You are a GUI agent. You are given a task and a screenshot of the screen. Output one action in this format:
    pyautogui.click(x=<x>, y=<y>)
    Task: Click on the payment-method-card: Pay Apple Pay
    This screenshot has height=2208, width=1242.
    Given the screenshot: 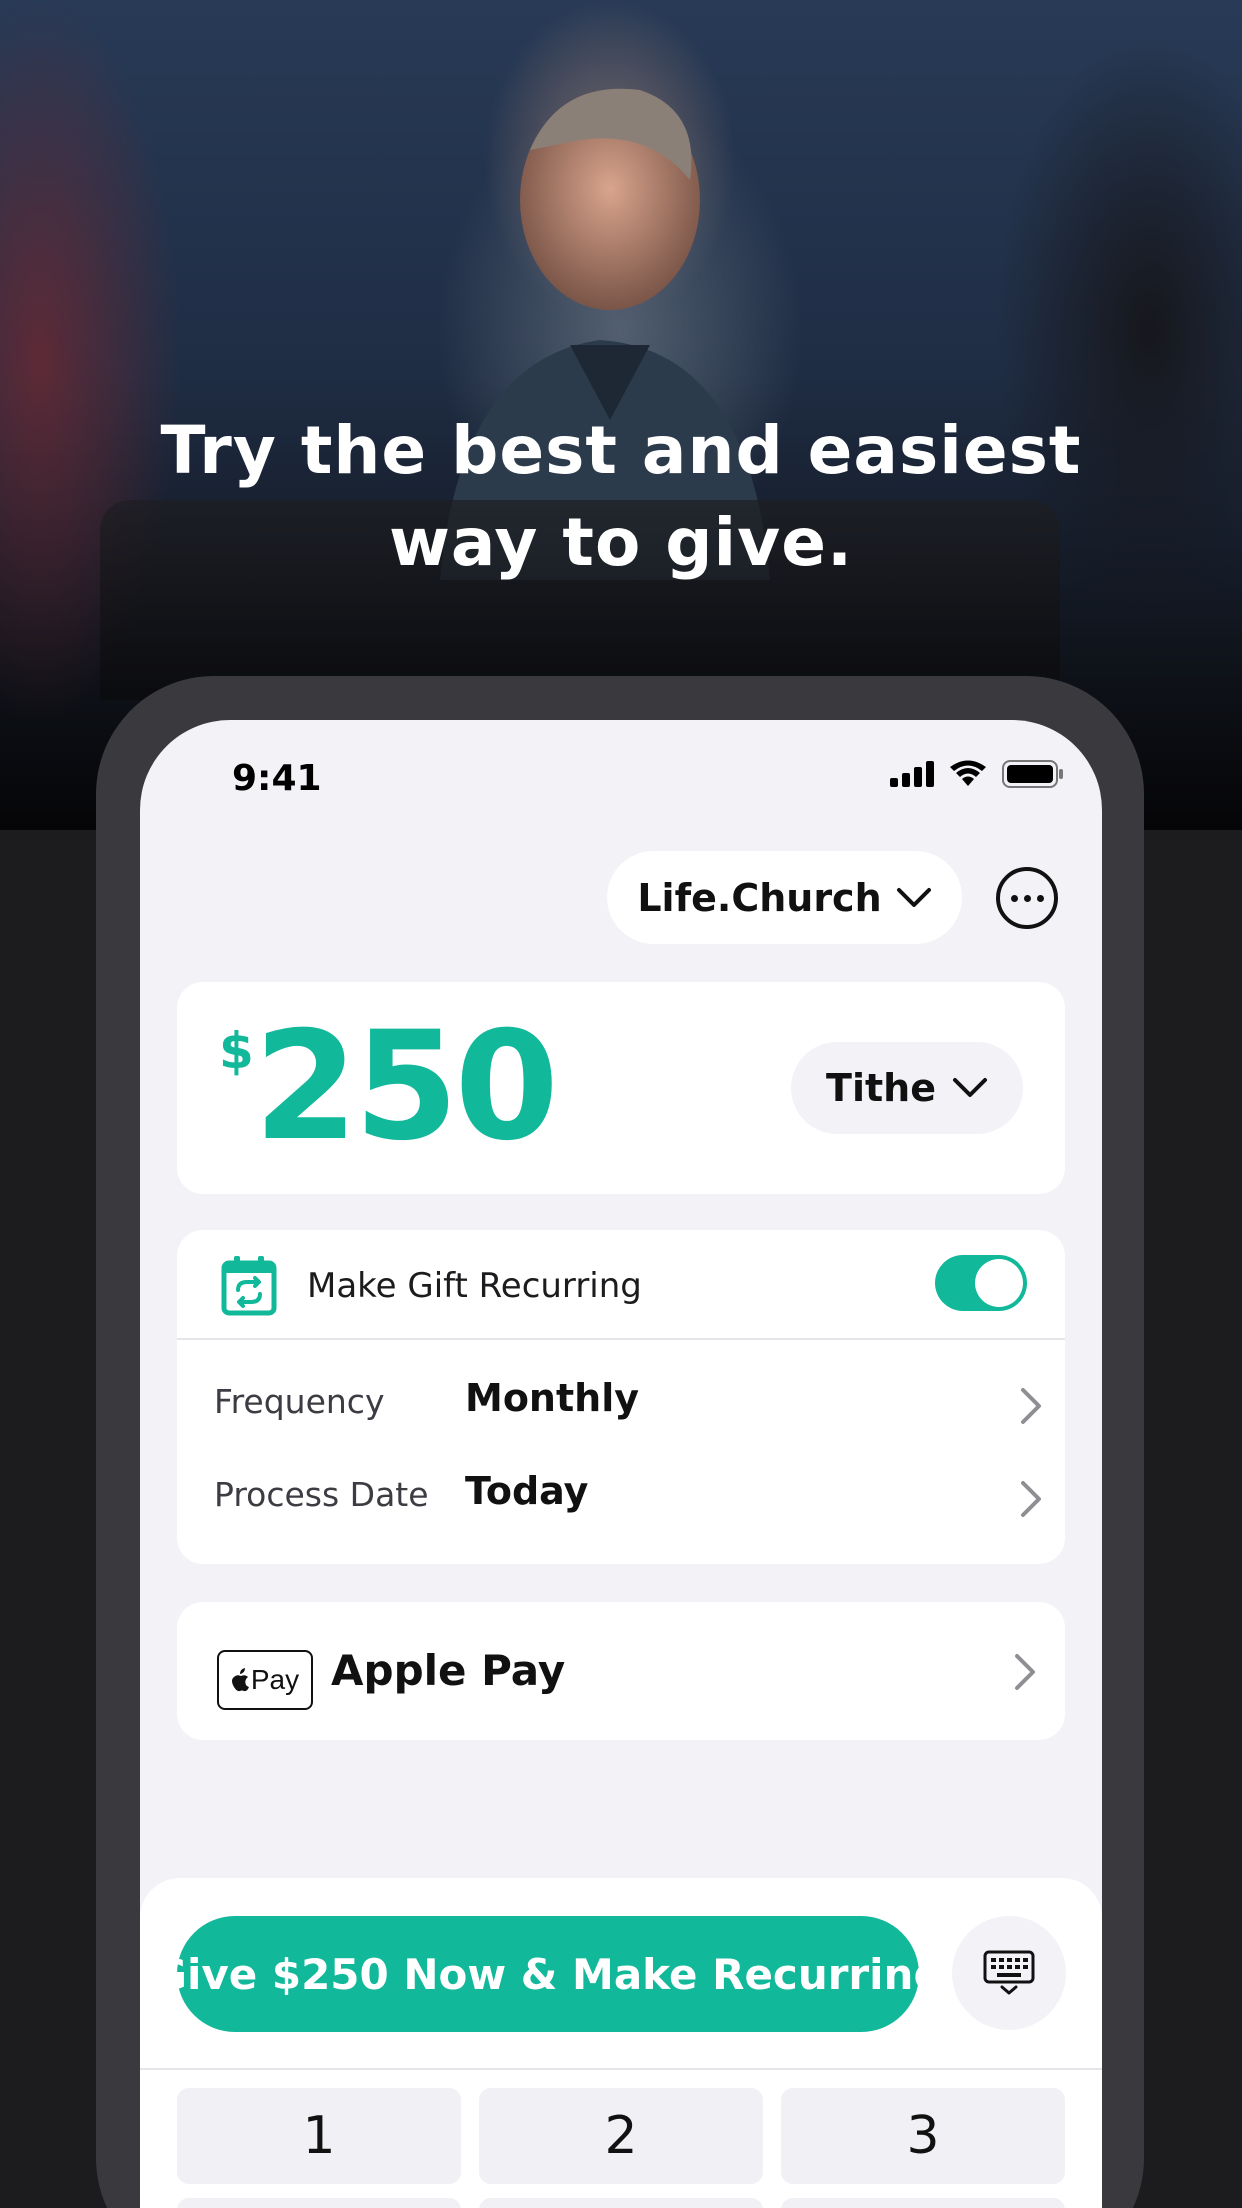 What is the action you would take?
    pyautogui.click(x=621, y=1671)
    